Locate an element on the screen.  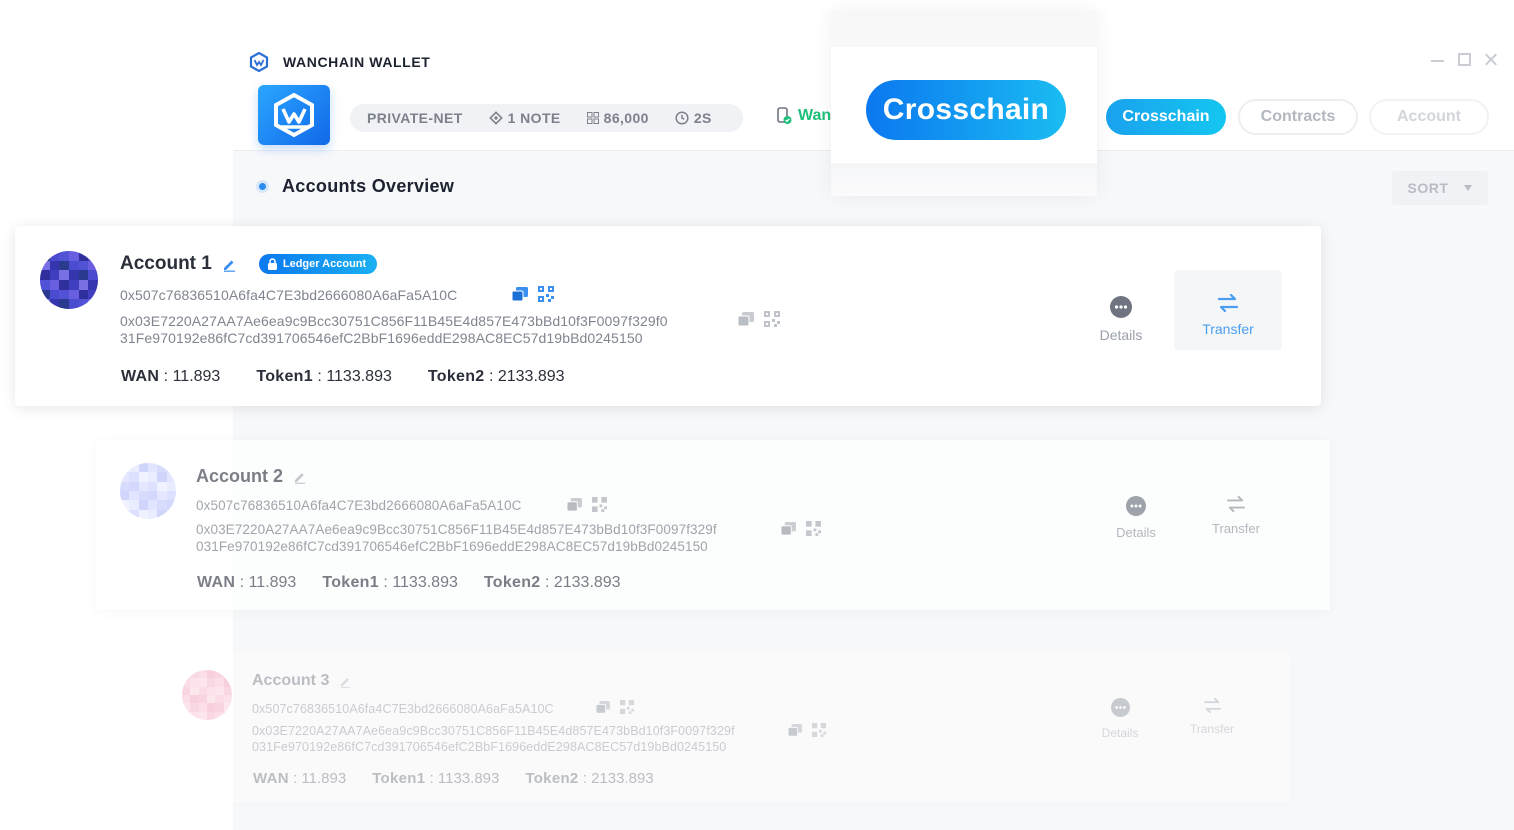
window-controls is located at coordinates (1464, 59).